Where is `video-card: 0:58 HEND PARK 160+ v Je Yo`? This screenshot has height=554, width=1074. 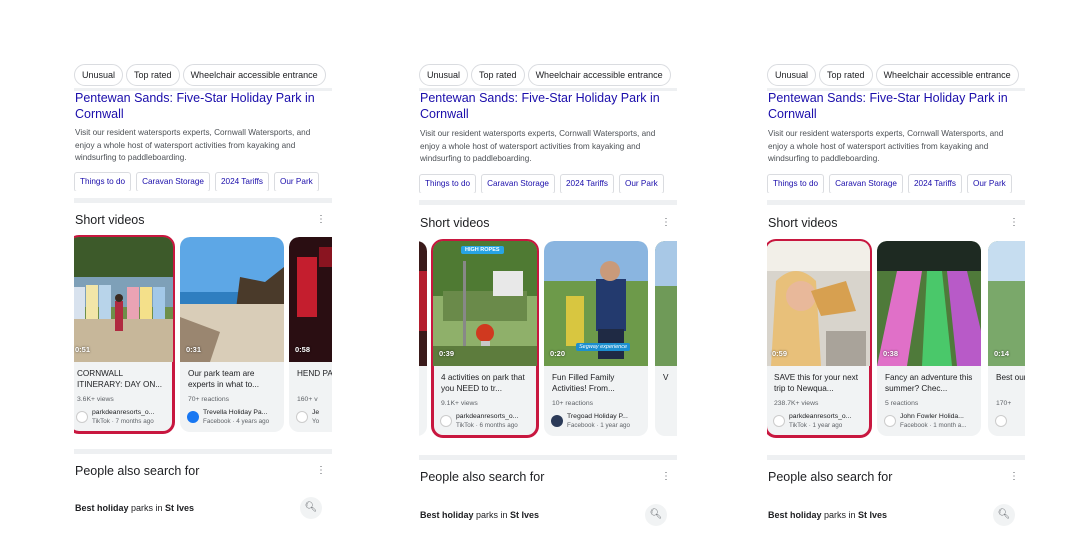 video-card: 0:58 HEND PARK 160+ v Je Yo is located at coordinates (310, 334).